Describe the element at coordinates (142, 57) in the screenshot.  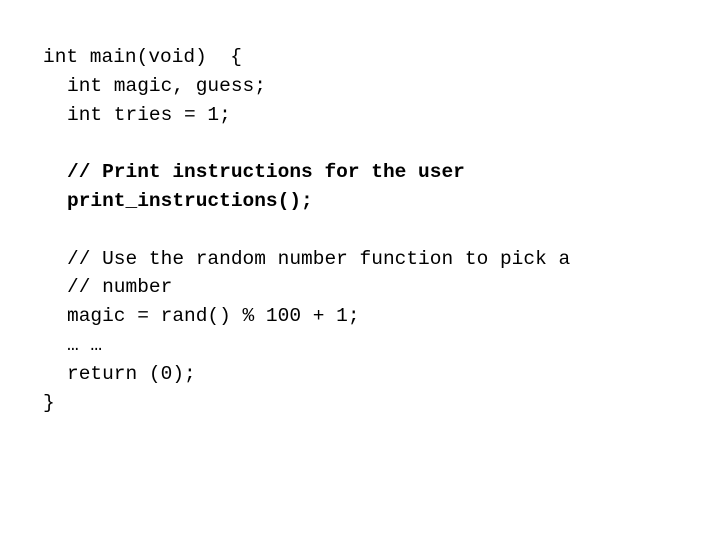
I see `code-line-main-signature: int main(void) {` at that location.